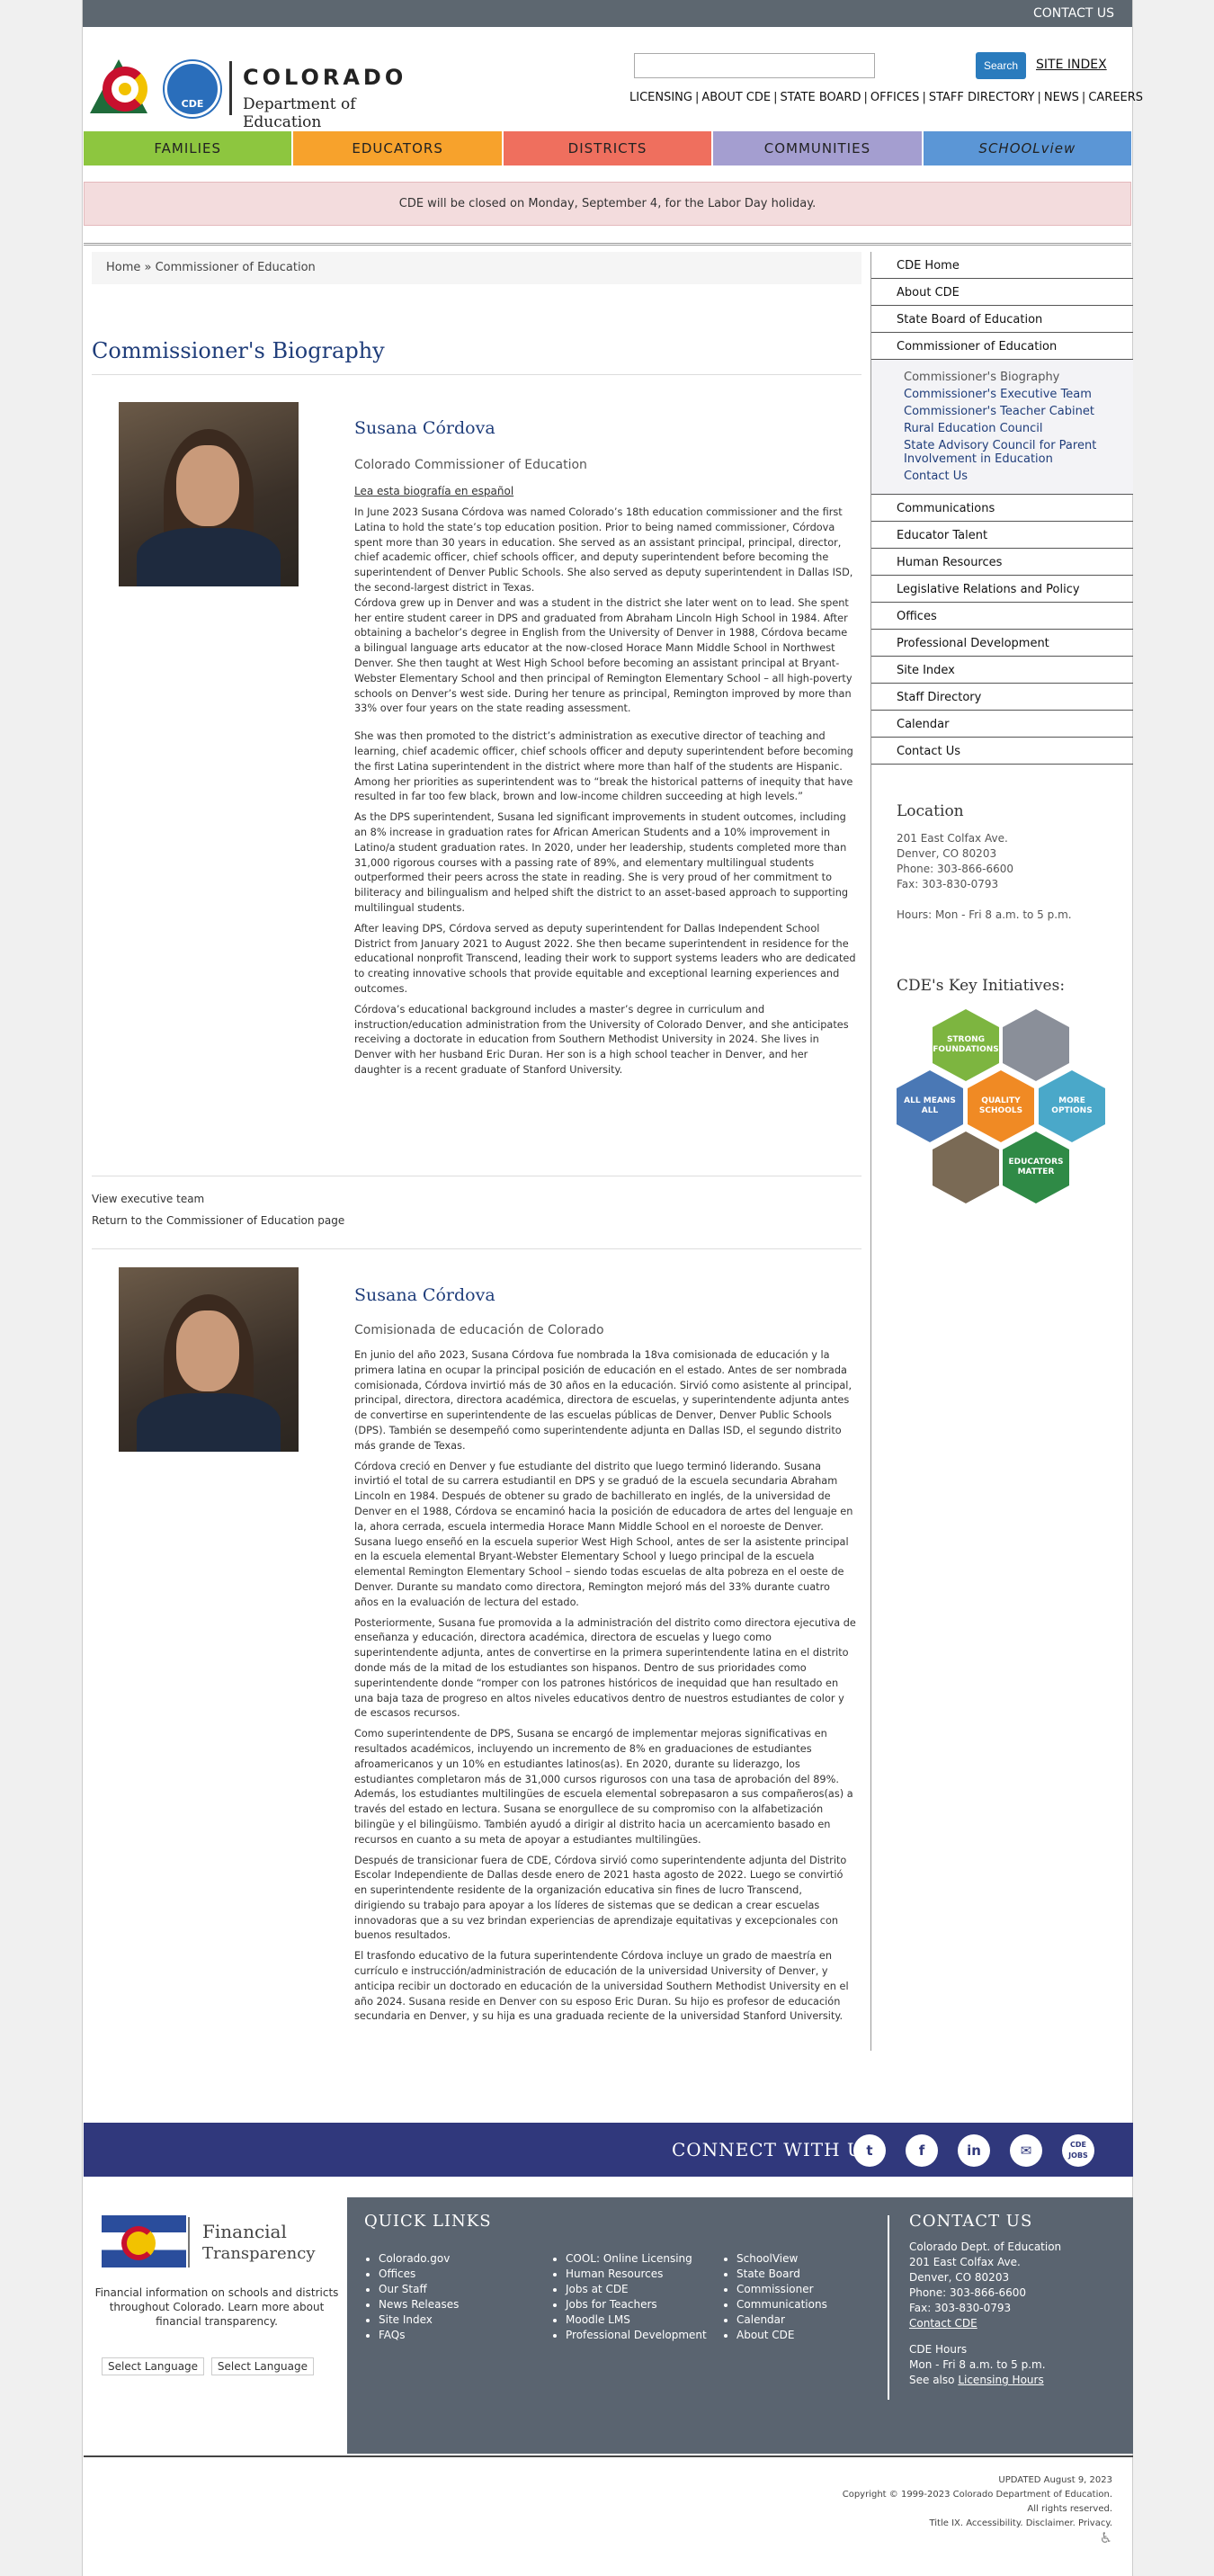 Image resolution: width=1214 pixels, height=2576 pixels. What do you see at coordinates (1002, 535) in the screenshot?
I see `sidebar-item-educator-talent: Educator Talent` at bounding box center [1002, 535].